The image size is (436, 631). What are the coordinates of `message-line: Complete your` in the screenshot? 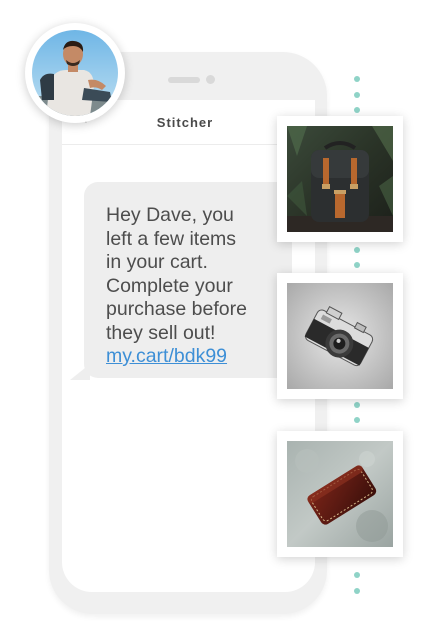 It's located at (169, 285).